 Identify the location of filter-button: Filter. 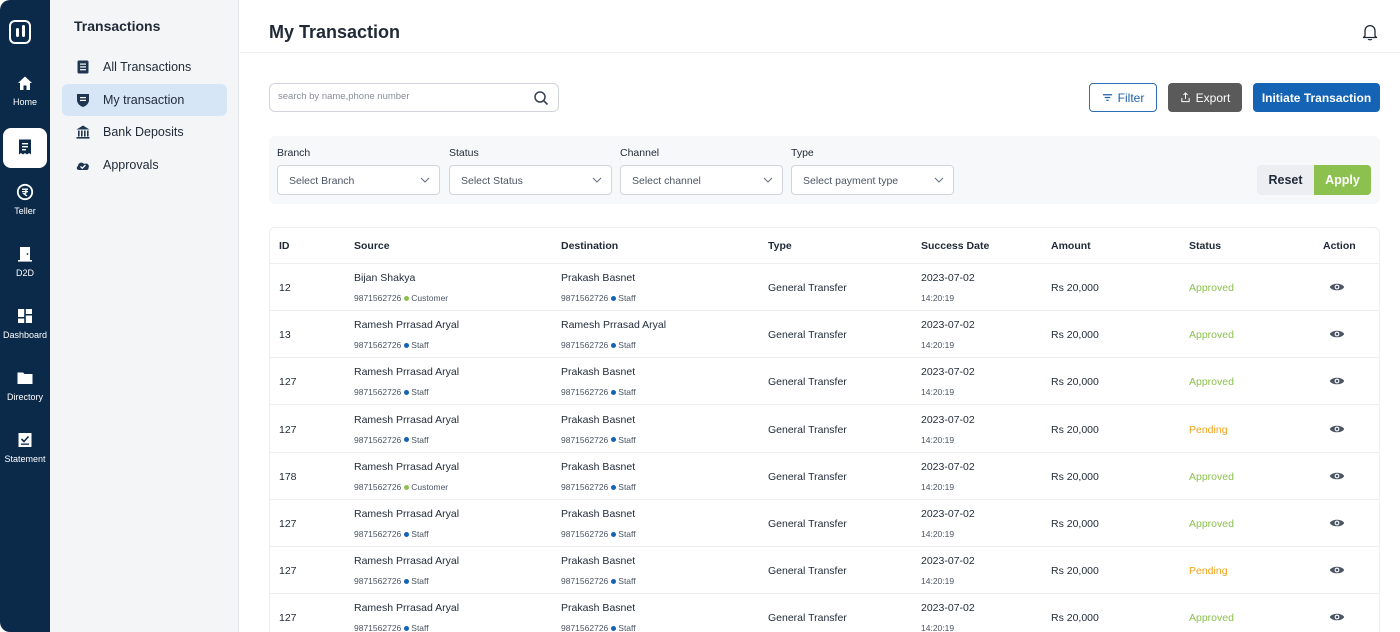
(1123, 97).